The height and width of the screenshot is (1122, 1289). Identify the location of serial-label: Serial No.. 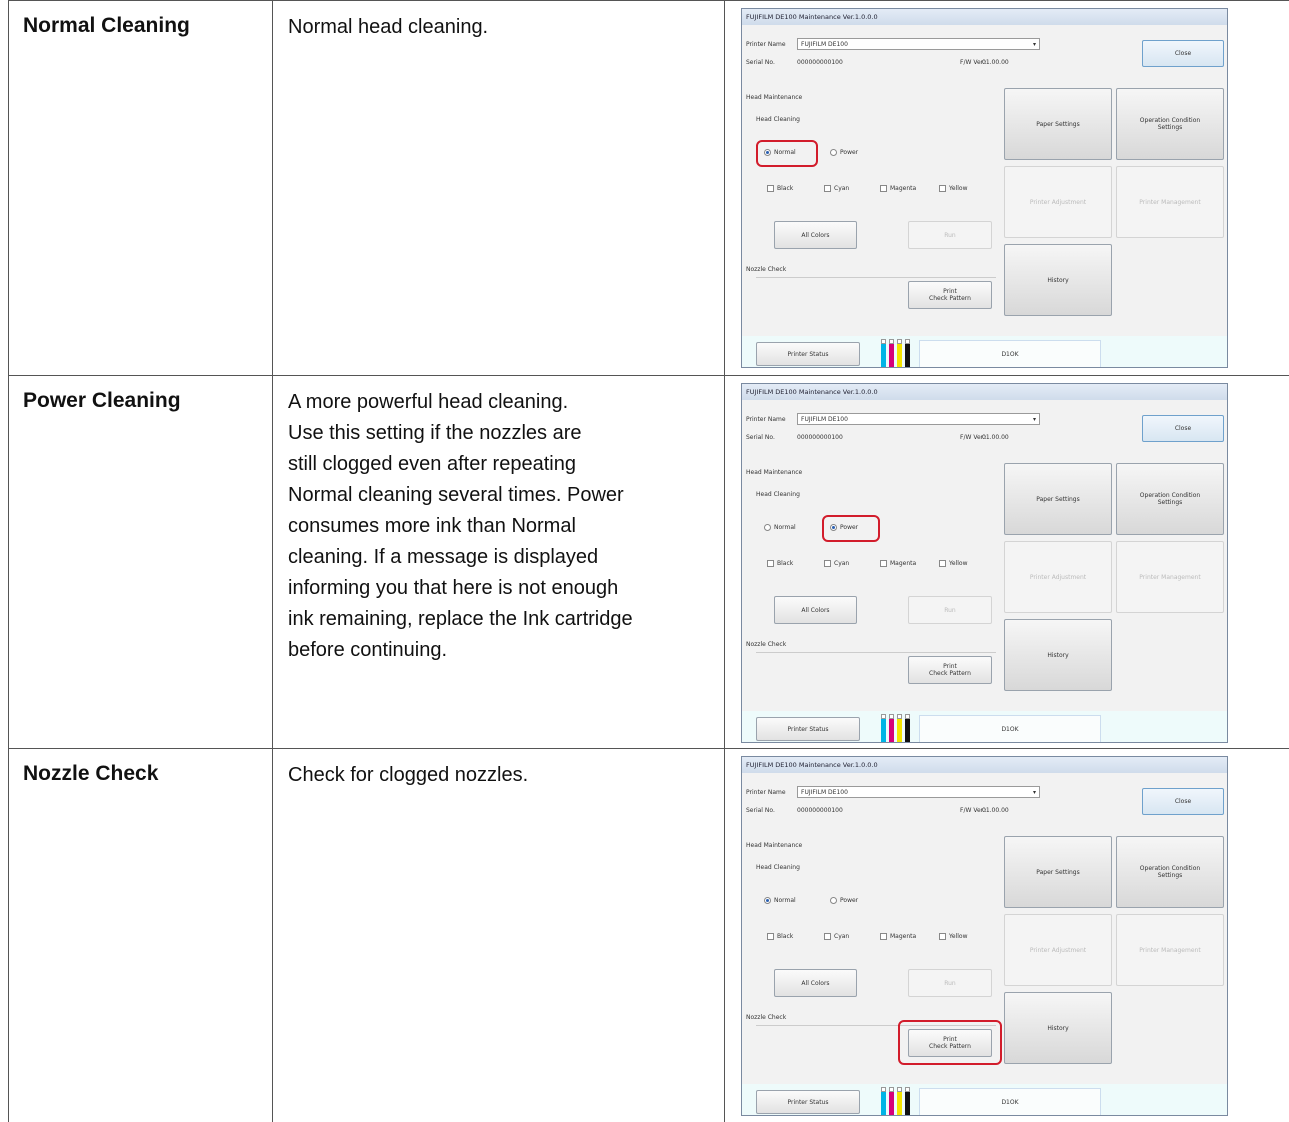
(760, 810).